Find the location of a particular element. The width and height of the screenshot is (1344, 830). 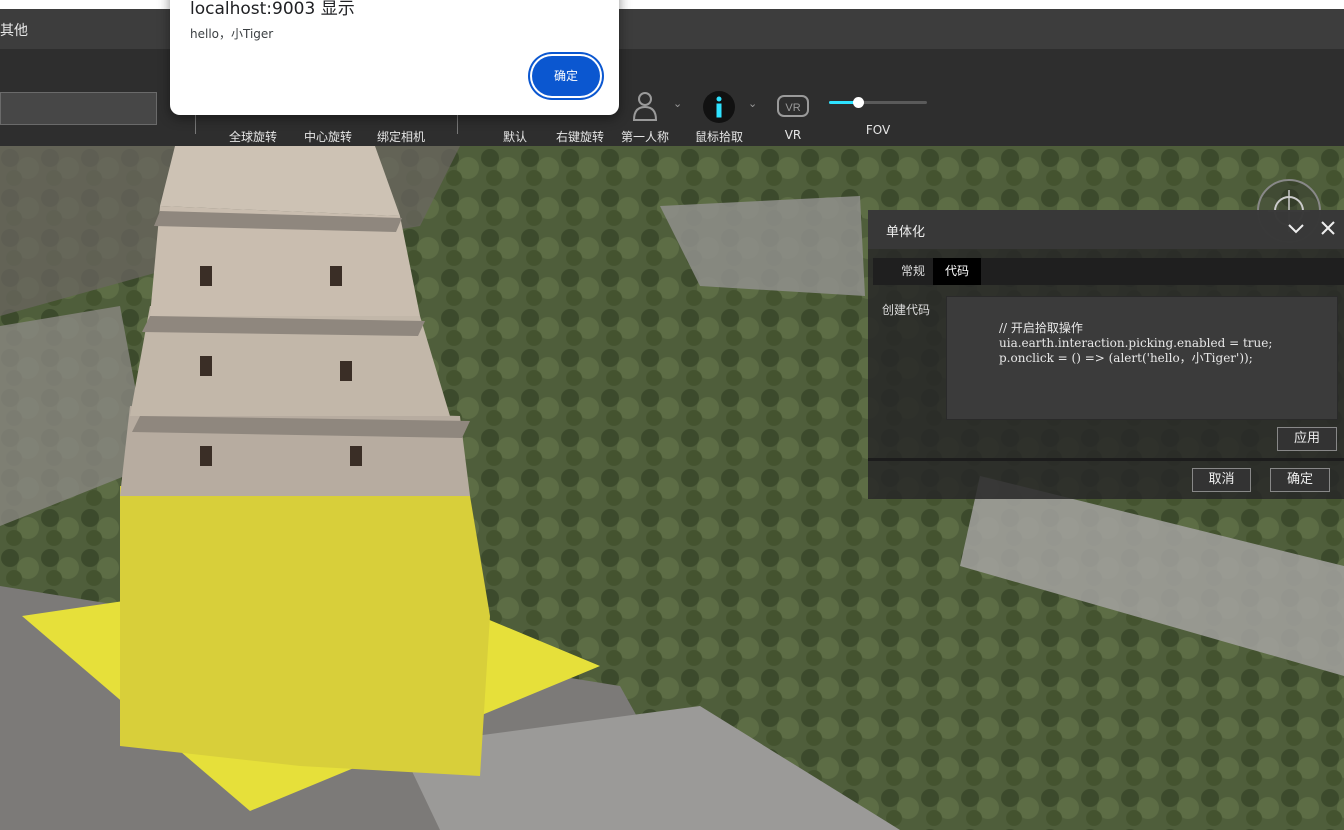

fov-label-wrap: FOV is located at coordinates (878, 130).